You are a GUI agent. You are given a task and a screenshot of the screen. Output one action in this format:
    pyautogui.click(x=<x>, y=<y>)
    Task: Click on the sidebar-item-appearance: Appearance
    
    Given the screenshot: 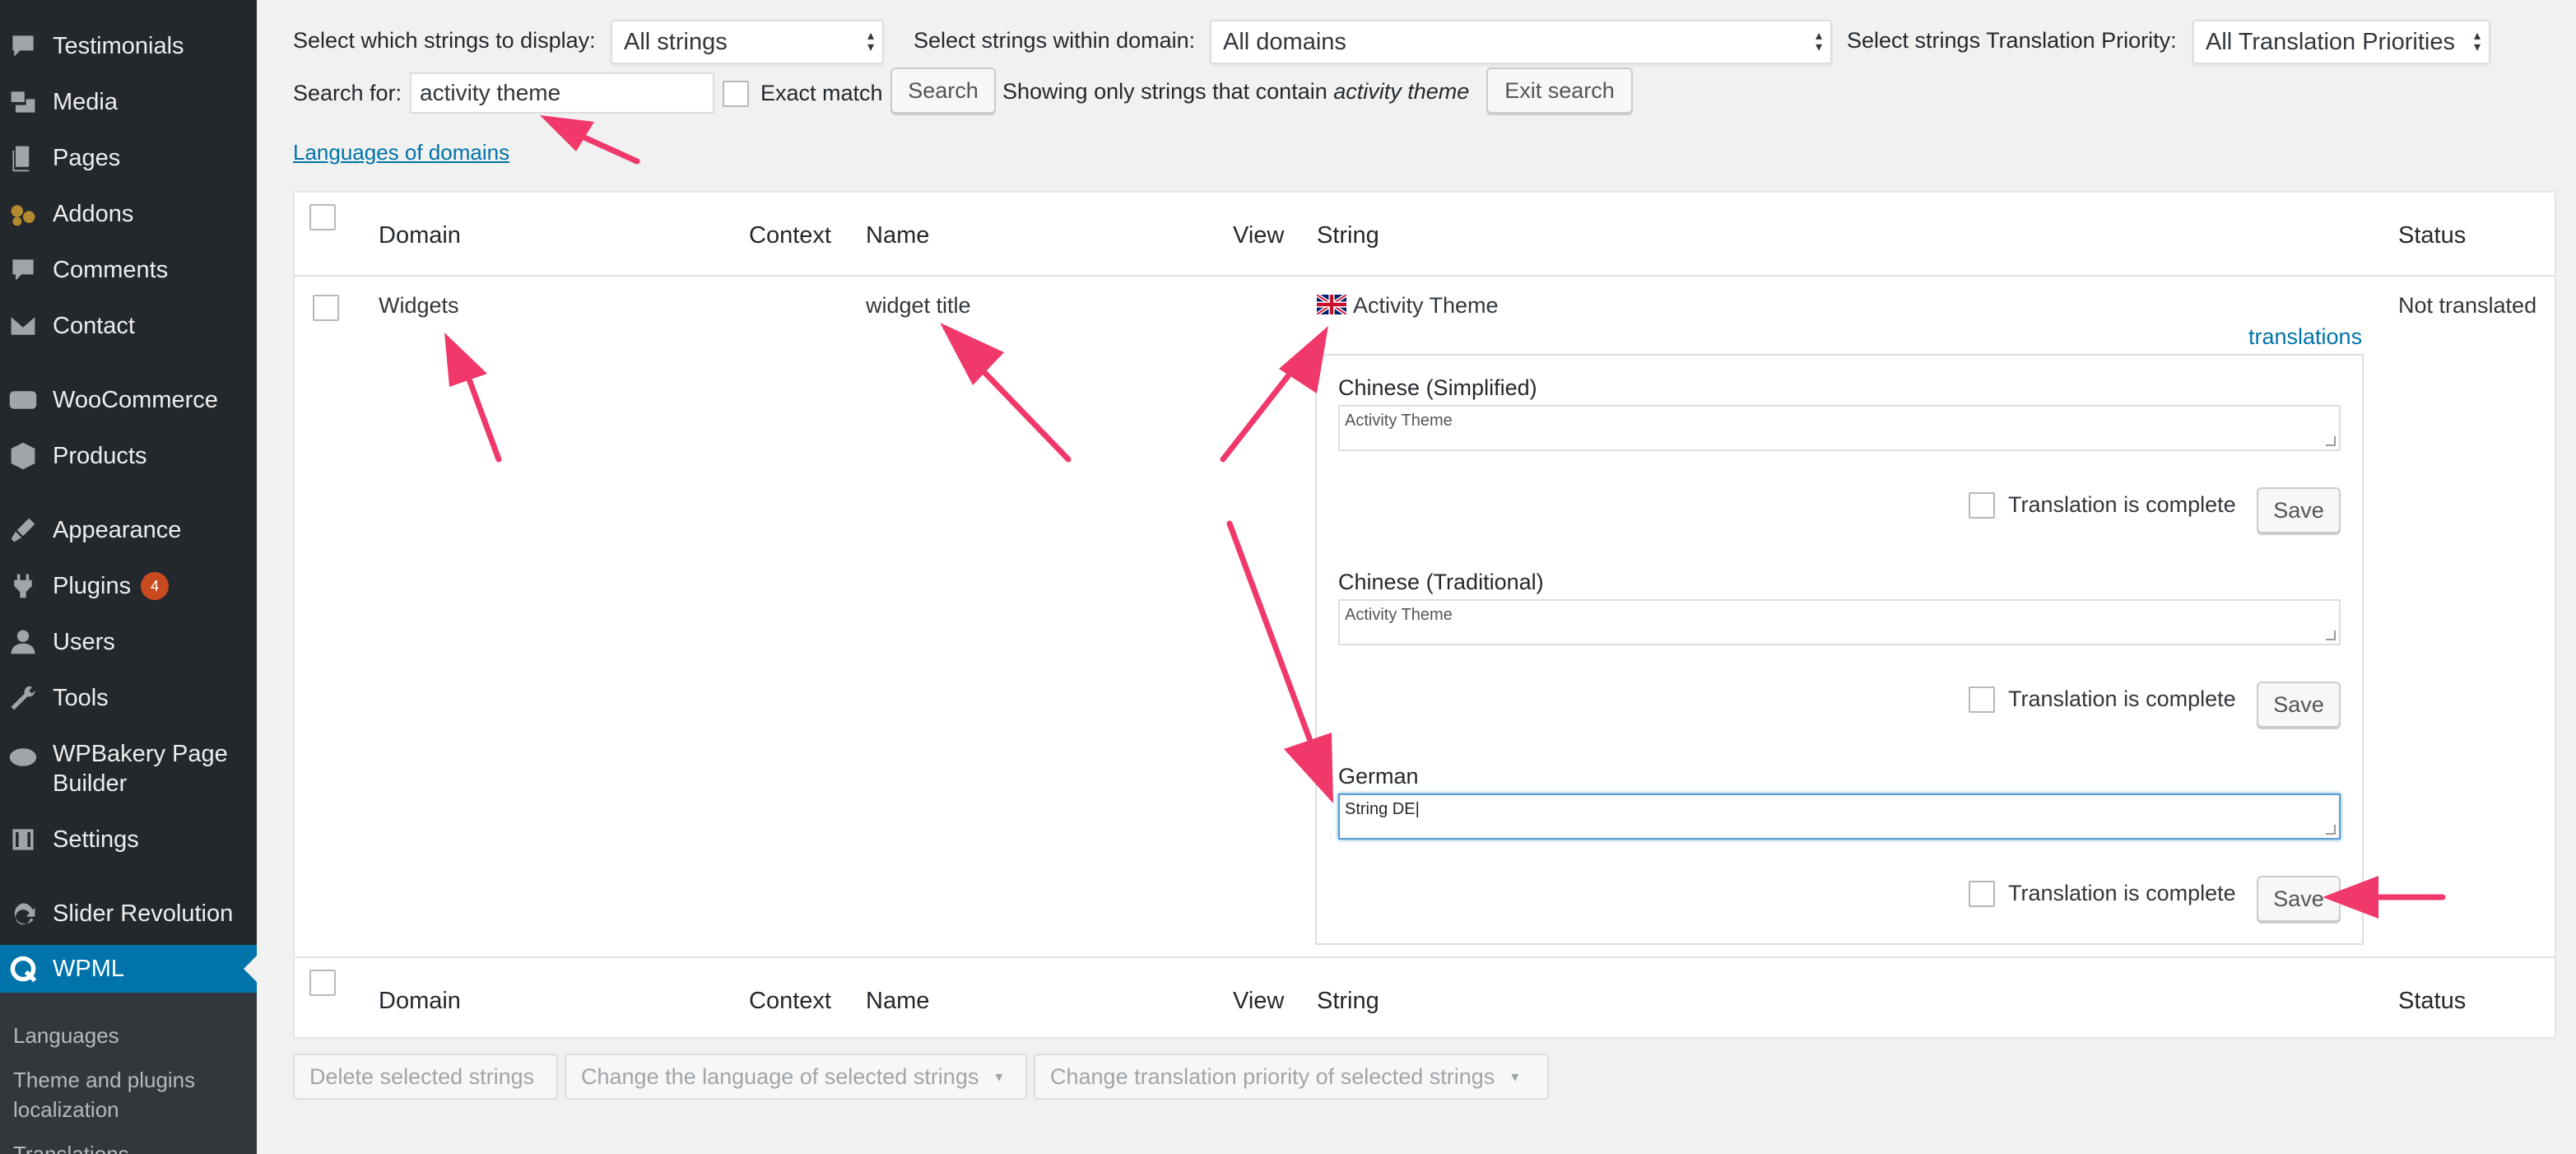 What is the action you would take?
    pyautogui.click(x=128, y=530)
    